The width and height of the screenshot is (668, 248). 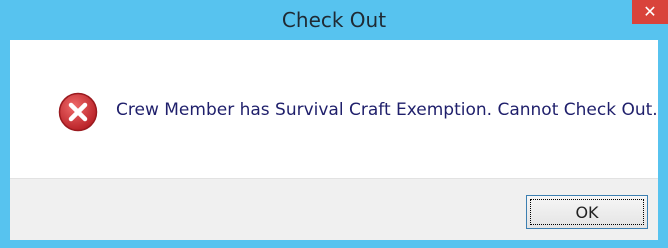 What do you see at coordinates (587, 212) in the screenshot?
I see `ok-button: OK` at bounding box center [587, 212].